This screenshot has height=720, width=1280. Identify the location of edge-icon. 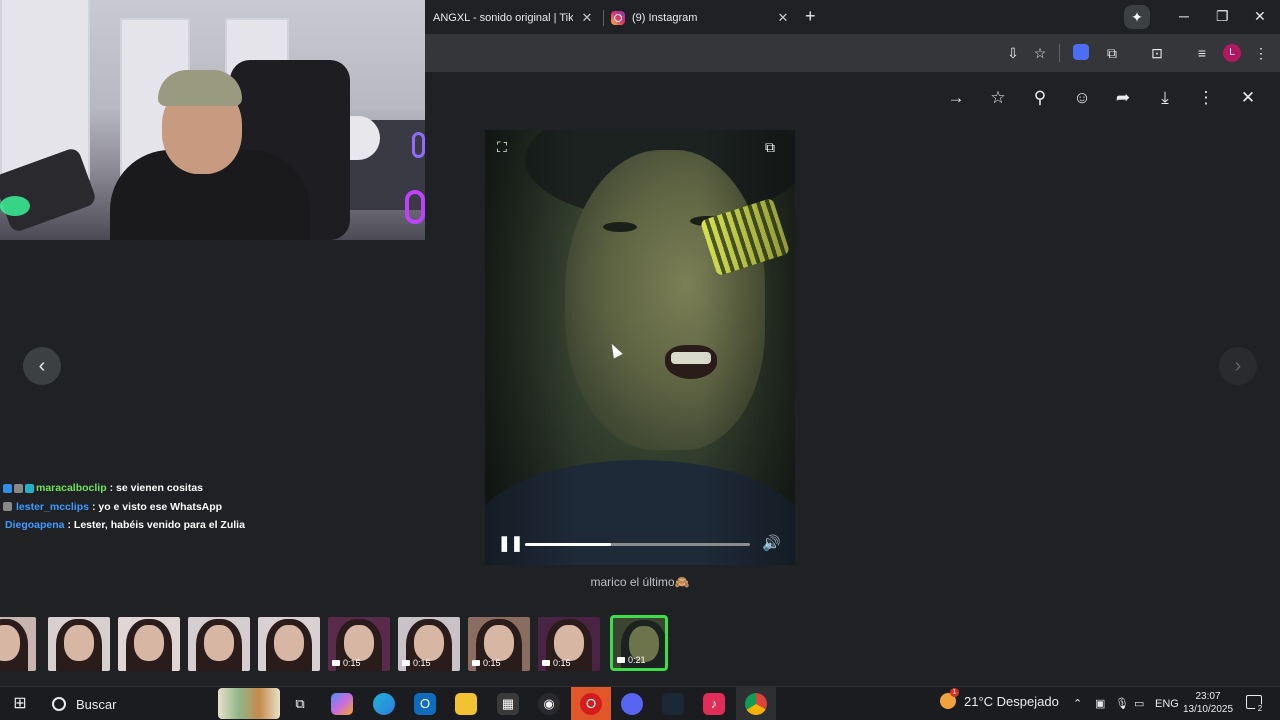
(384, 704).